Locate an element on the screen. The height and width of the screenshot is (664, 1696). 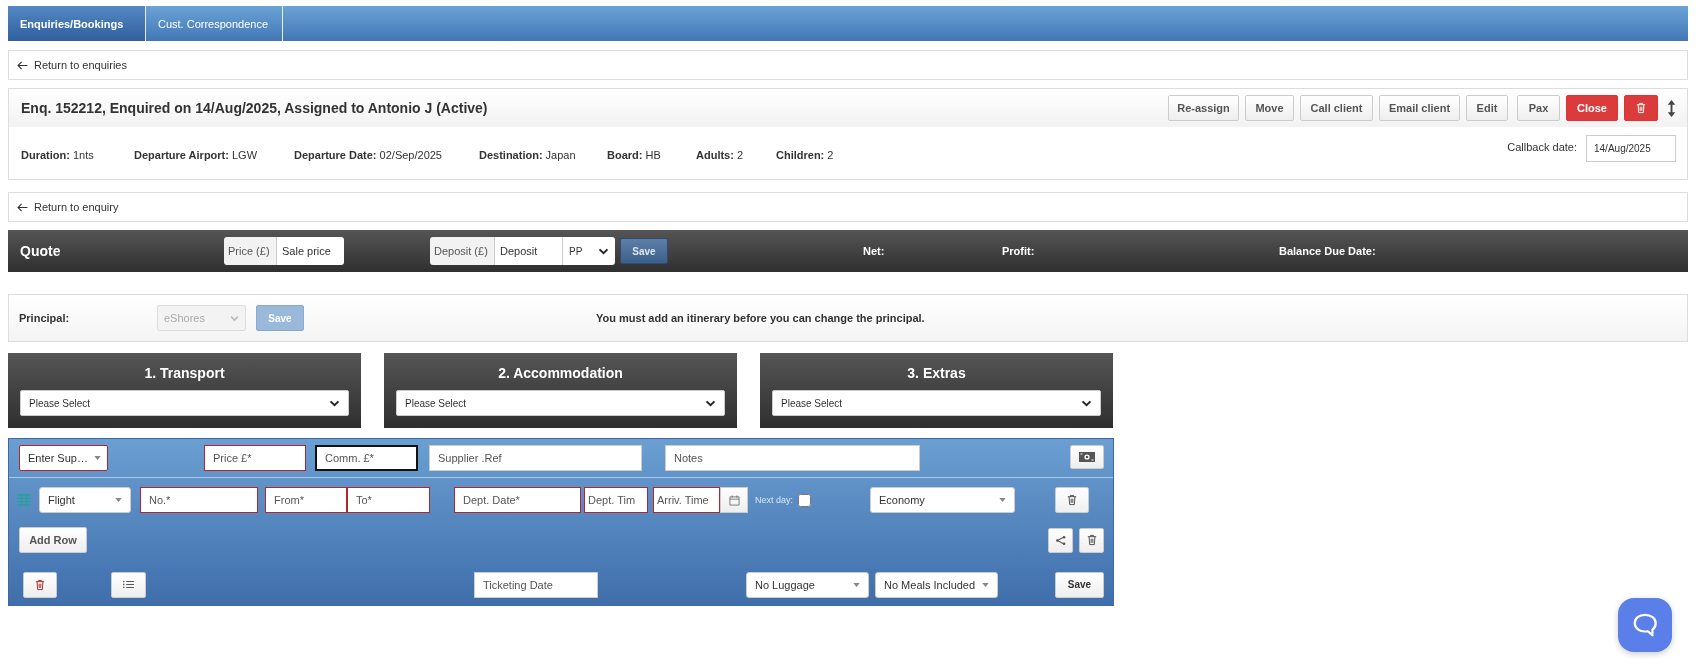
date-field: 14/Aug/2025 is located at coordinates (1631, 148).